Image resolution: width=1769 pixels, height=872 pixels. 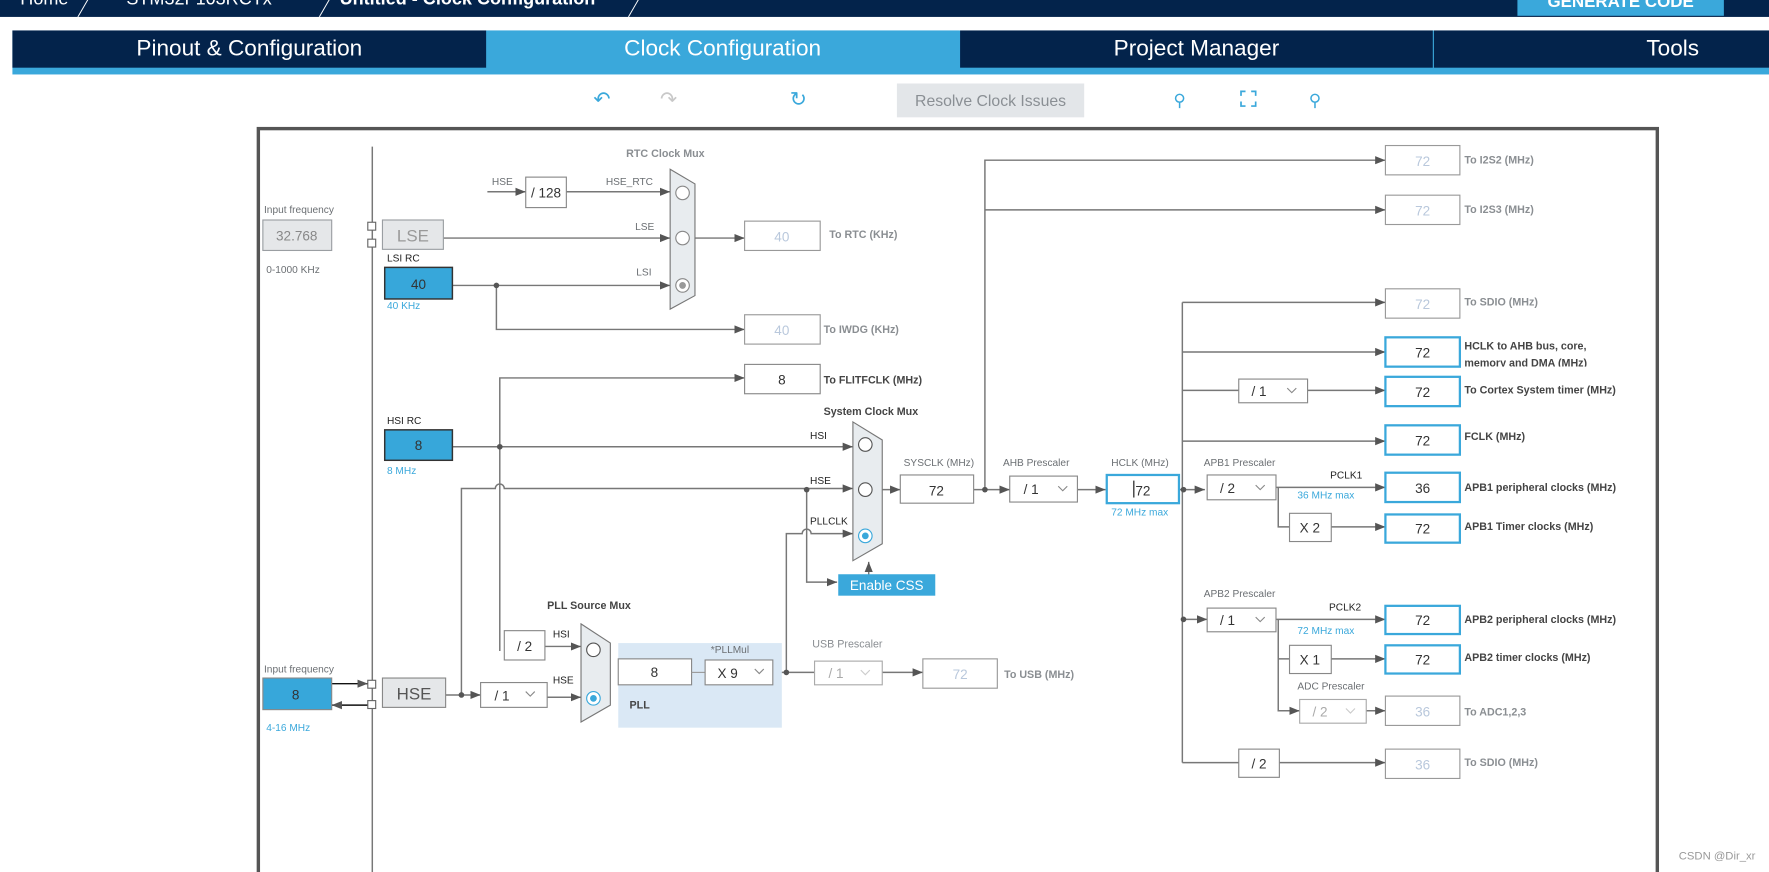 I want to click on hclk-label: HCLK (MHz), so click(x=1139, y=463).